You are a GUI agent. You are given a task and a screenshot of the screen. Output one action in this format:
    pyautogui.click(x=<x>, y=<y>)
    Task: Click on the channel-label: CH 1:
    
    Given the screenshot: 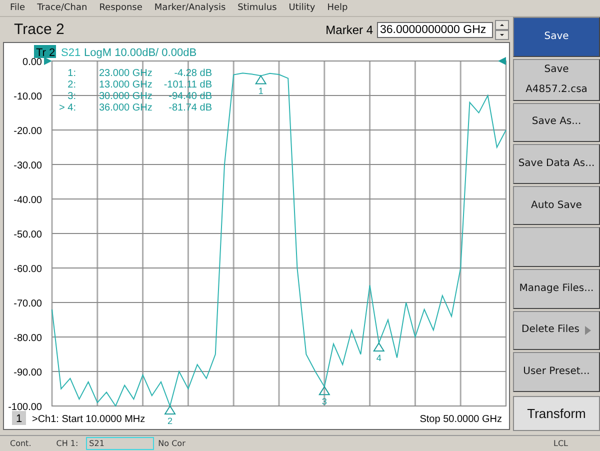 What is the action you would take?
    pyautogui.click(x=67, y=443)
    